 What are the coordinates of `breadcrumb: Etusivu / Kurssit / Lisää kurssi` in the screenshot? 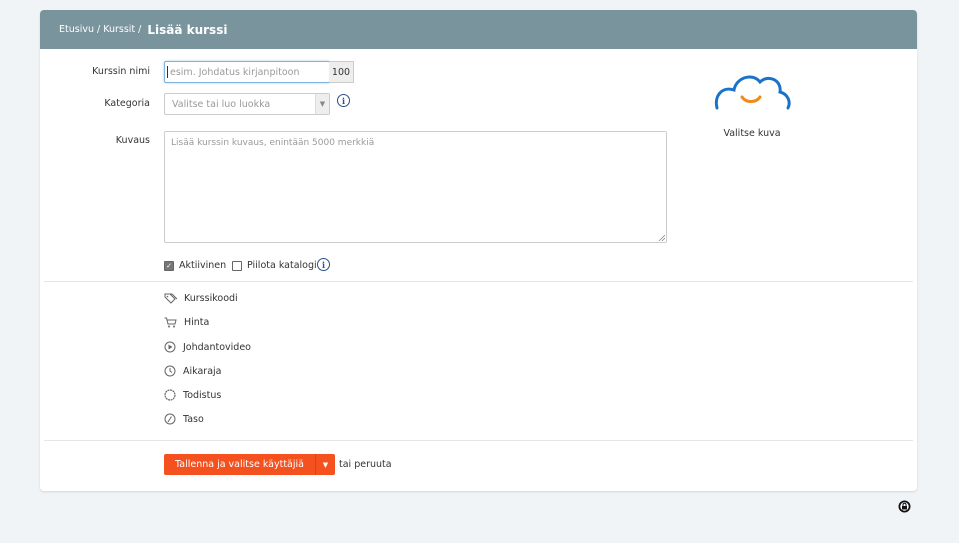 It's located at (478, 29).